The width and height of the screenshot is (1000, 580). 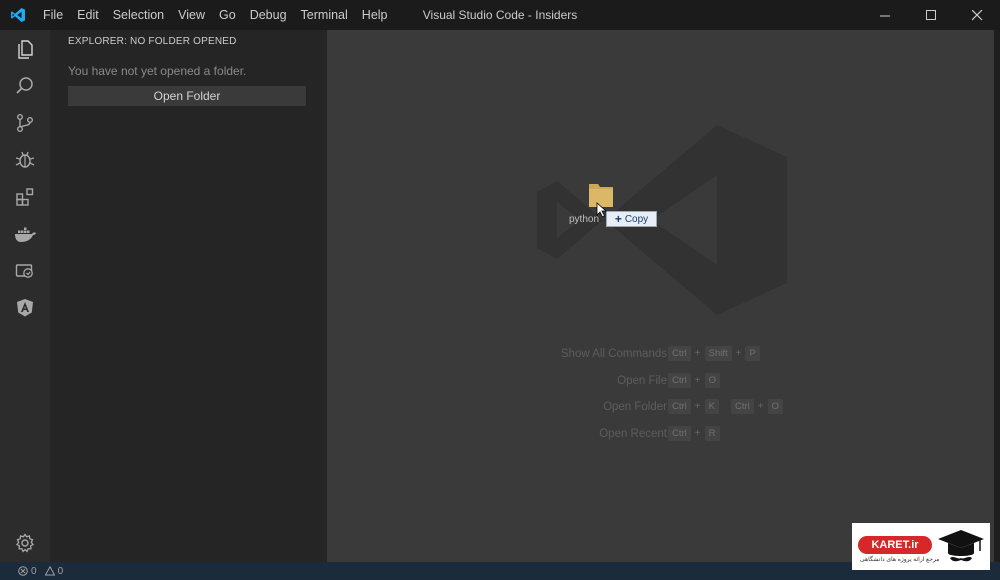 What do you see at coordinates (633, 433) in the screenshot?
I see `shortcut-label: Open Recent` at bounding box center [633, 433].